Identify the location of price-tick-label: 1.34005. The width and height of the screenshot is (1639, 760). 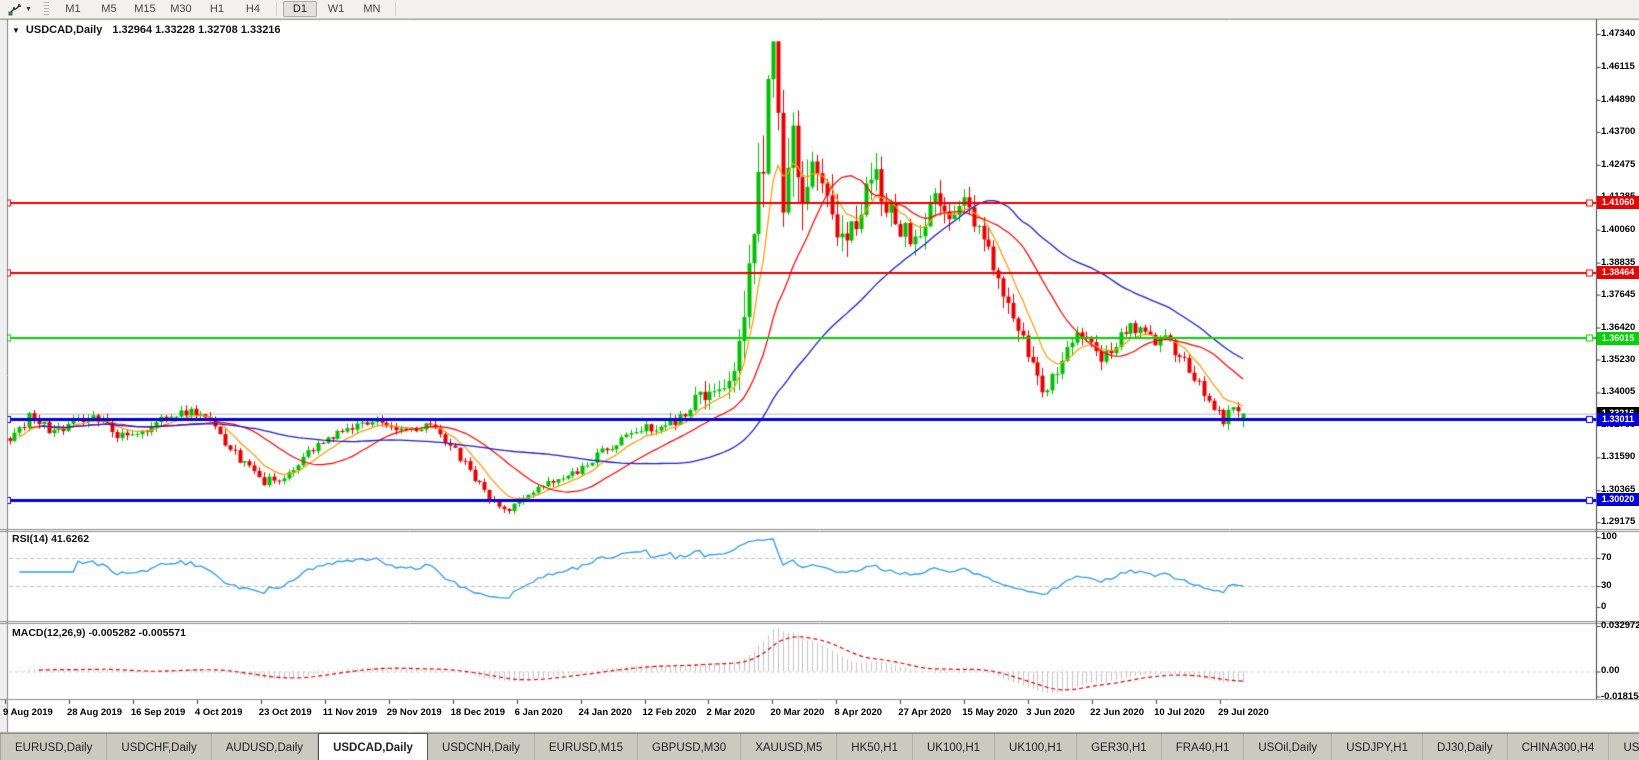
(1618, 392).